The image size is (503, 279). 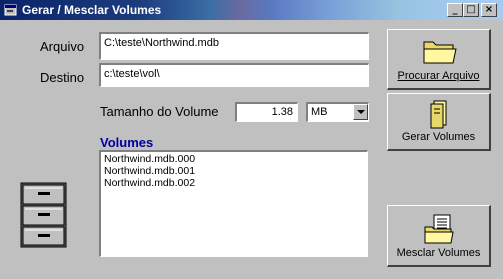 I want to click on gerar-volumes-button: Gerar Volumes, so click(x=439, y=122).